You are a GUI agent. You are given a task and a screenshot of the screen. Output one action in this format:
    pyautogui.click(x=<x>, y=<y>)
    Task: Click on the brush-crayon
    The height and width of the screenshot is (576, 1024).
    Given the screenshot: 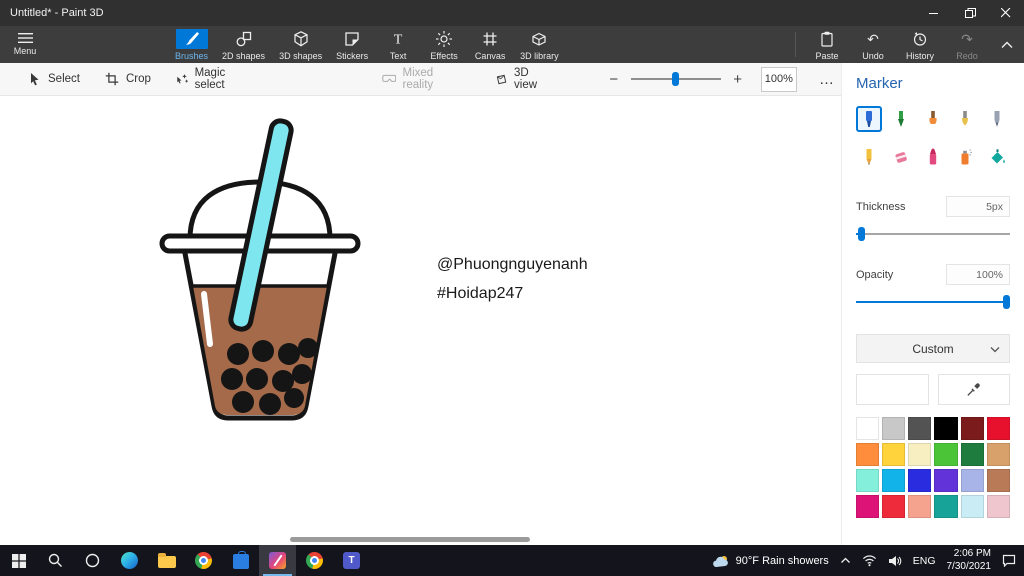 What is the action you would take?
    pyautogui.click(x=933, y=157)
    